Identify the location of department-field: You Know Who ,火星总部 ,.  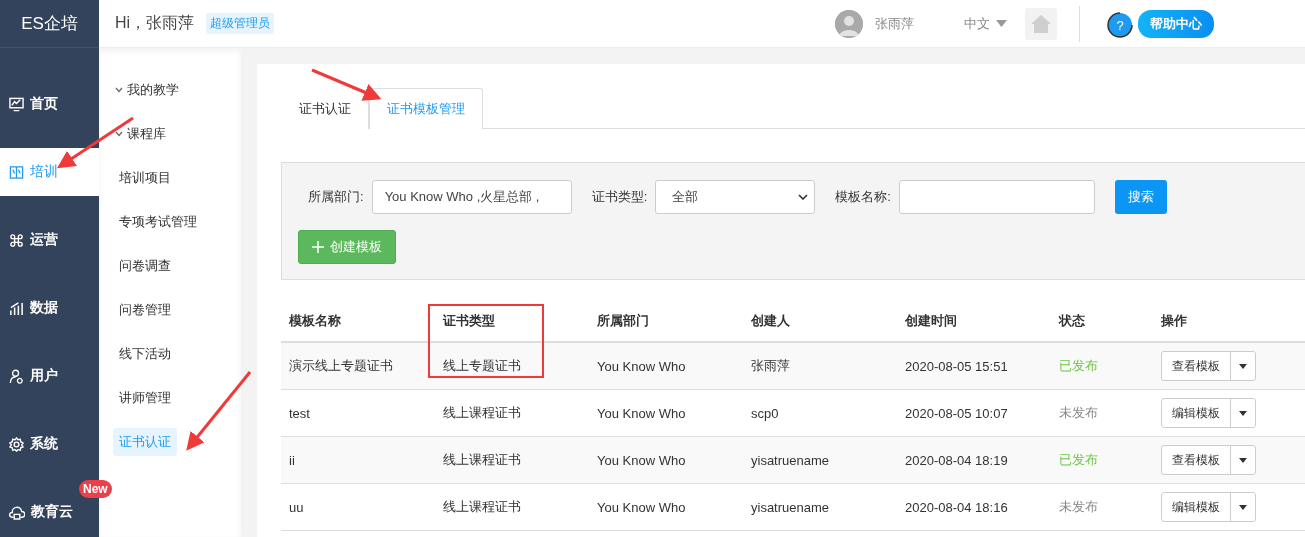
(471, 197).